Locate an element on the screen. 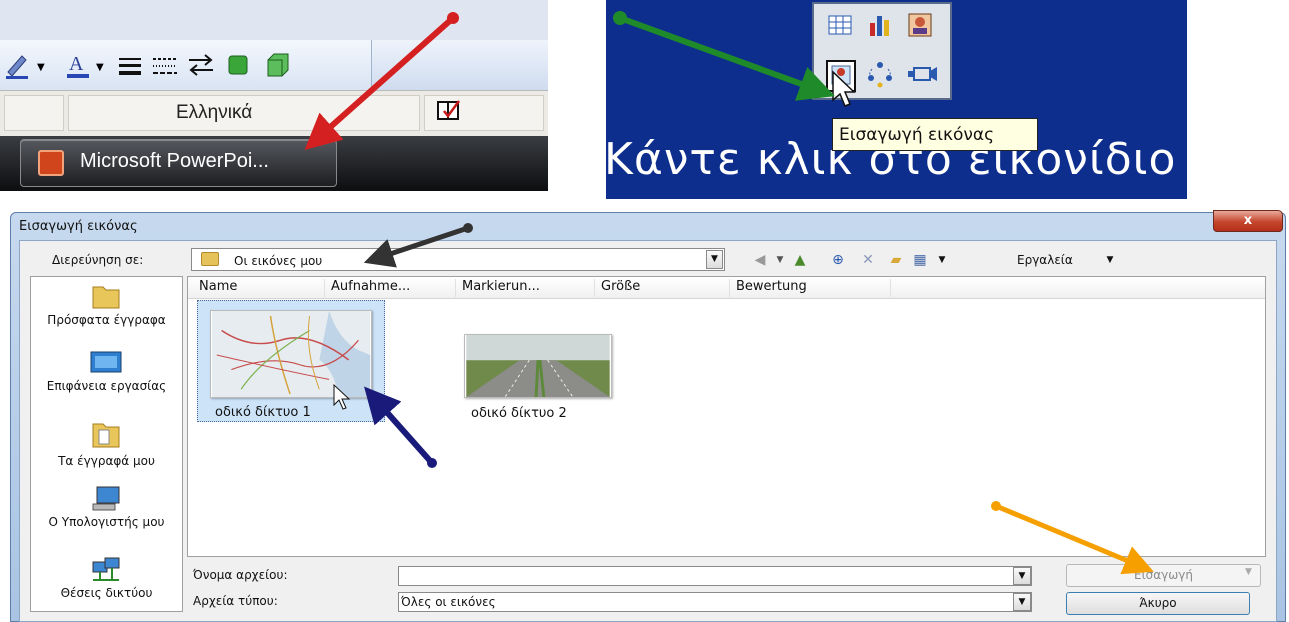 The image size is (1289, 622). shadow-icon is located at coordinates (238, 65).